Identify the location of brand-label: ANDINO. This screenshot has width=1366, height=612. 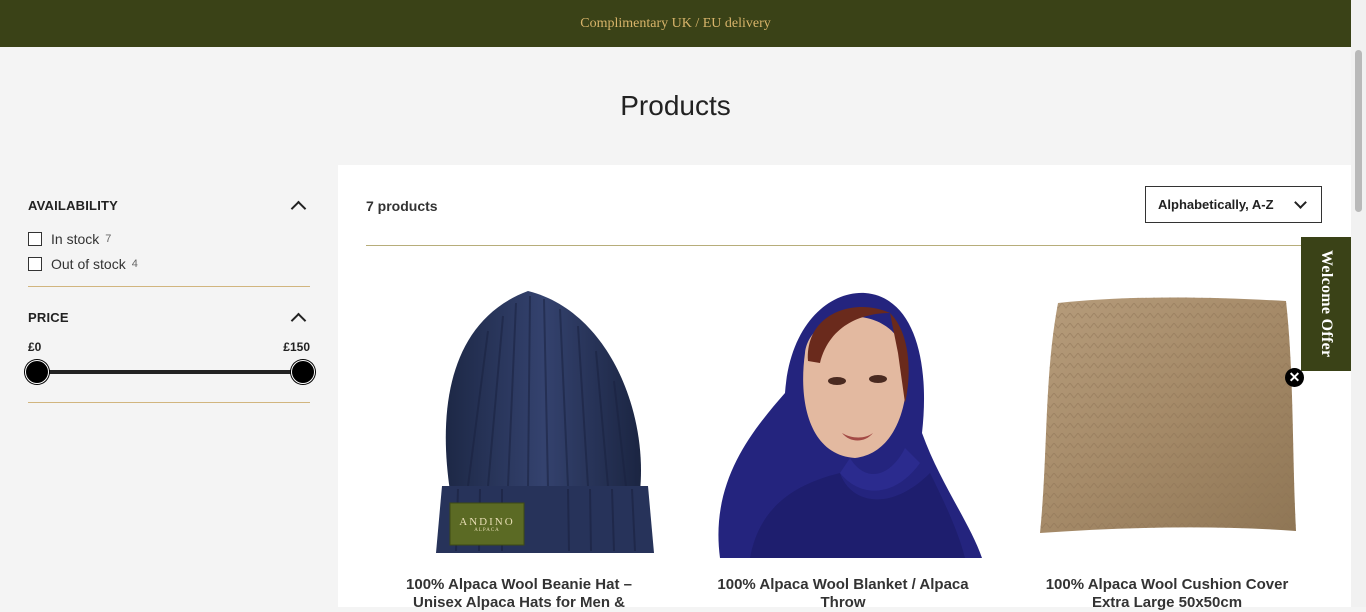
(487, 521).